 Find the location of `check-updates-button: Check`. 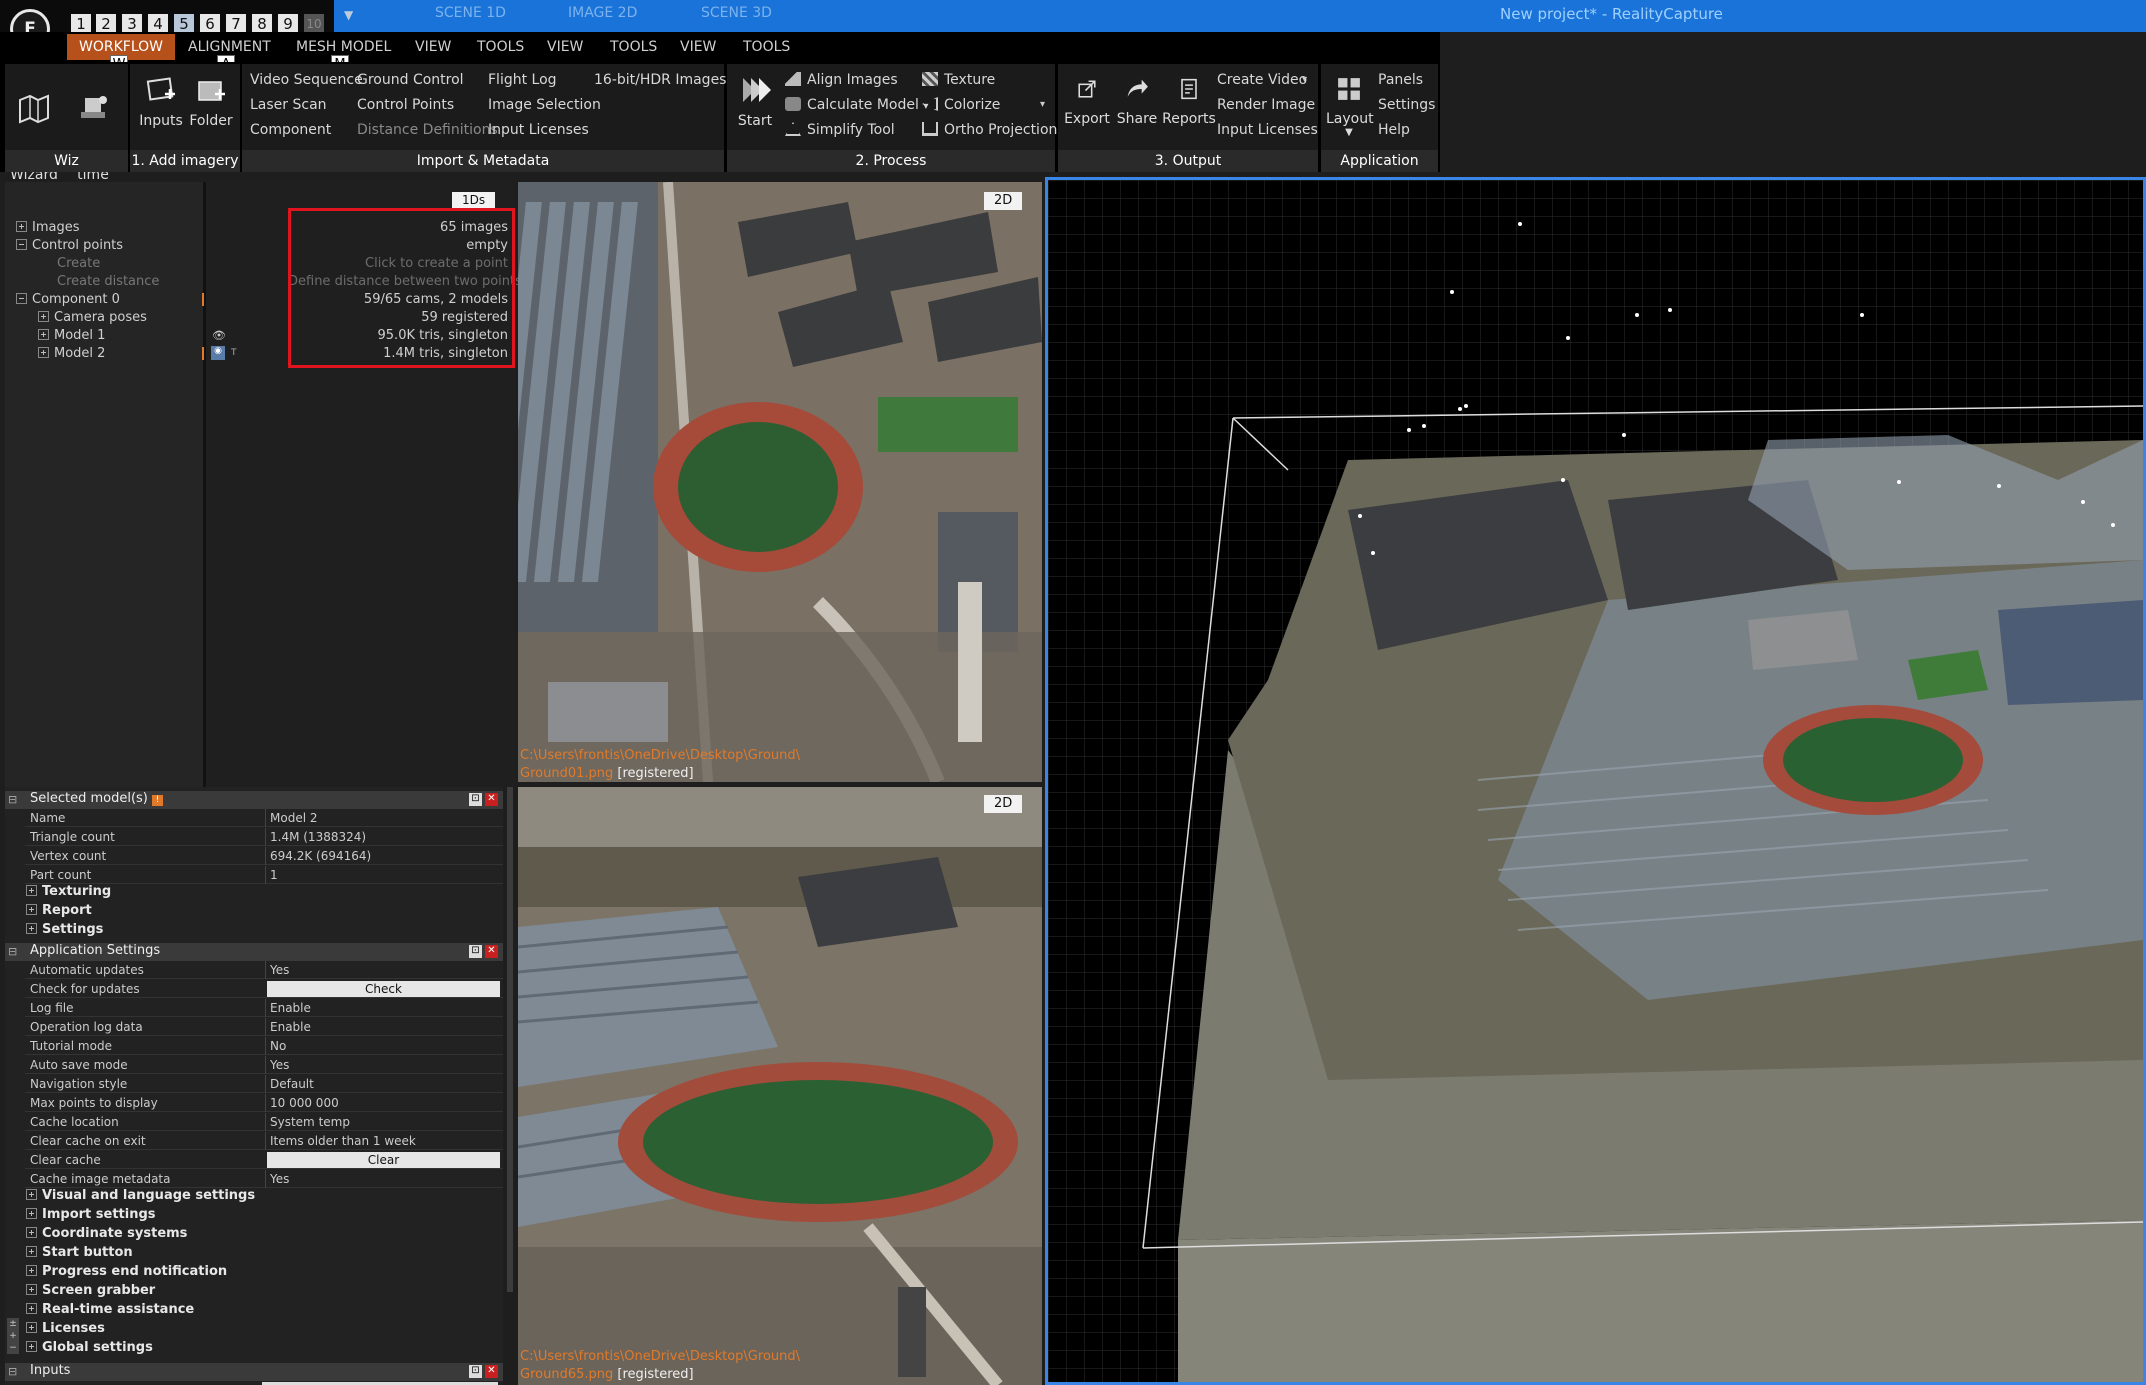

check-updates-button: Check is located at coordinates (383, 989).